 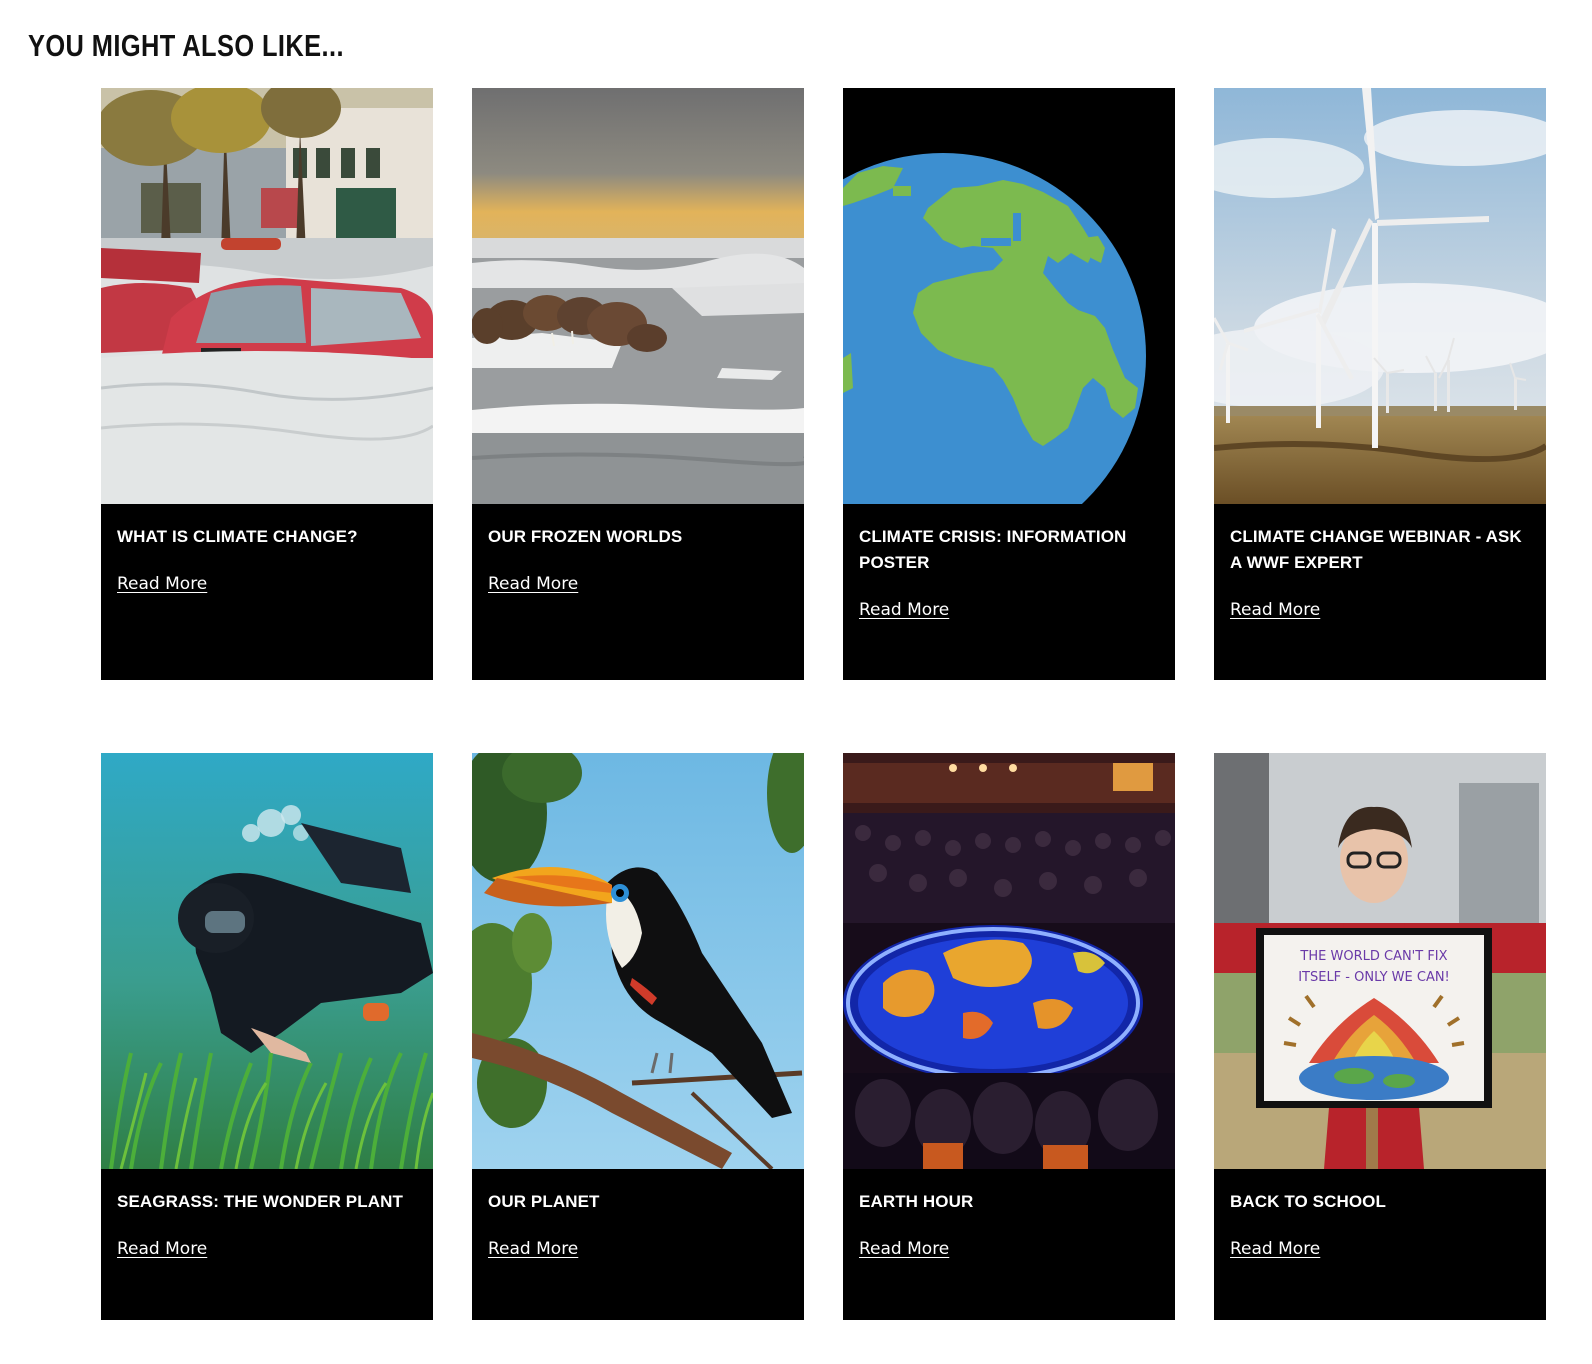 I want to click on wind-turbines-photo, so click(x=1380, y=296).